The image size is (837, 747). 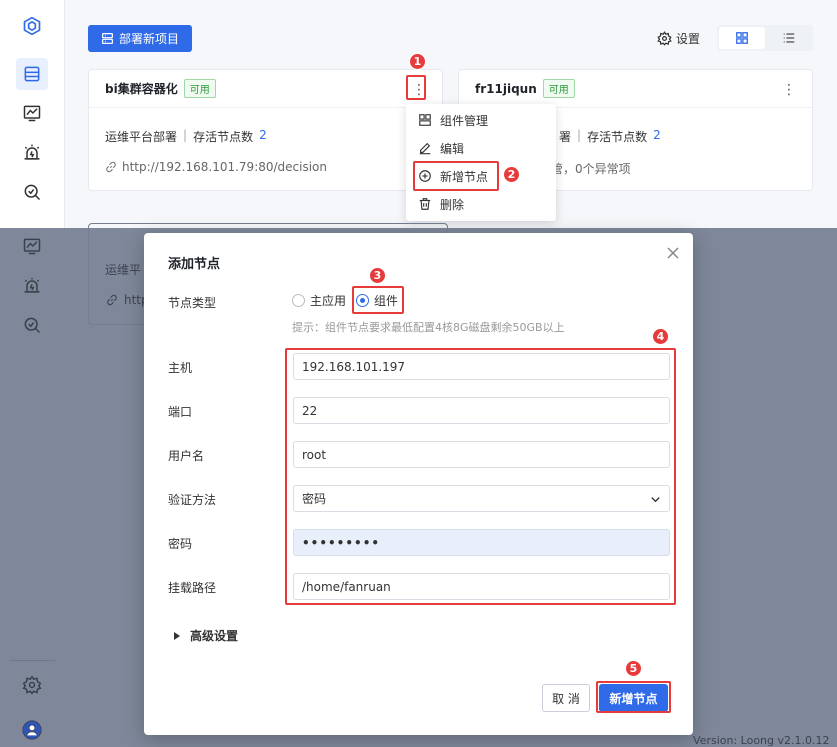 What do you see at coordinates (378, 300) in the screenshot?
I see `step-3-highlight` at bounding box center [378, 300].